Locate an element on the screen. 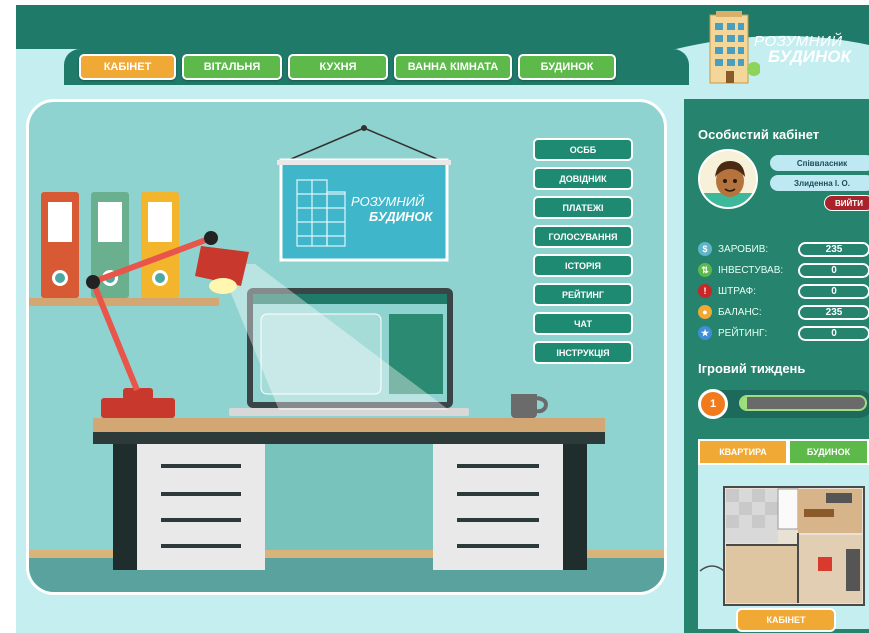  invest-icon: ⇅ is located at coordinates (705, 270).